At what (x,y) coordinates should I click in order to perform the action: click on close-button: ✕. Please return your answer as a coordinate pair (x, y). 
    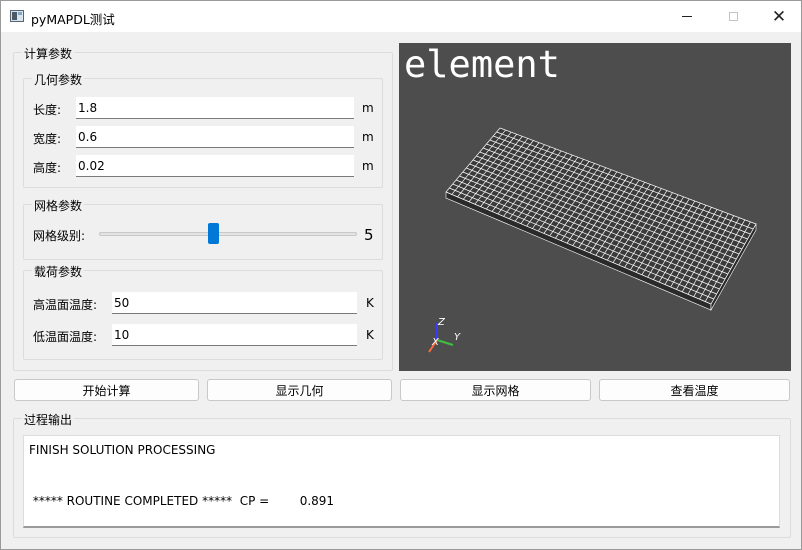
    Looking at the image, I should click on (779, 16).